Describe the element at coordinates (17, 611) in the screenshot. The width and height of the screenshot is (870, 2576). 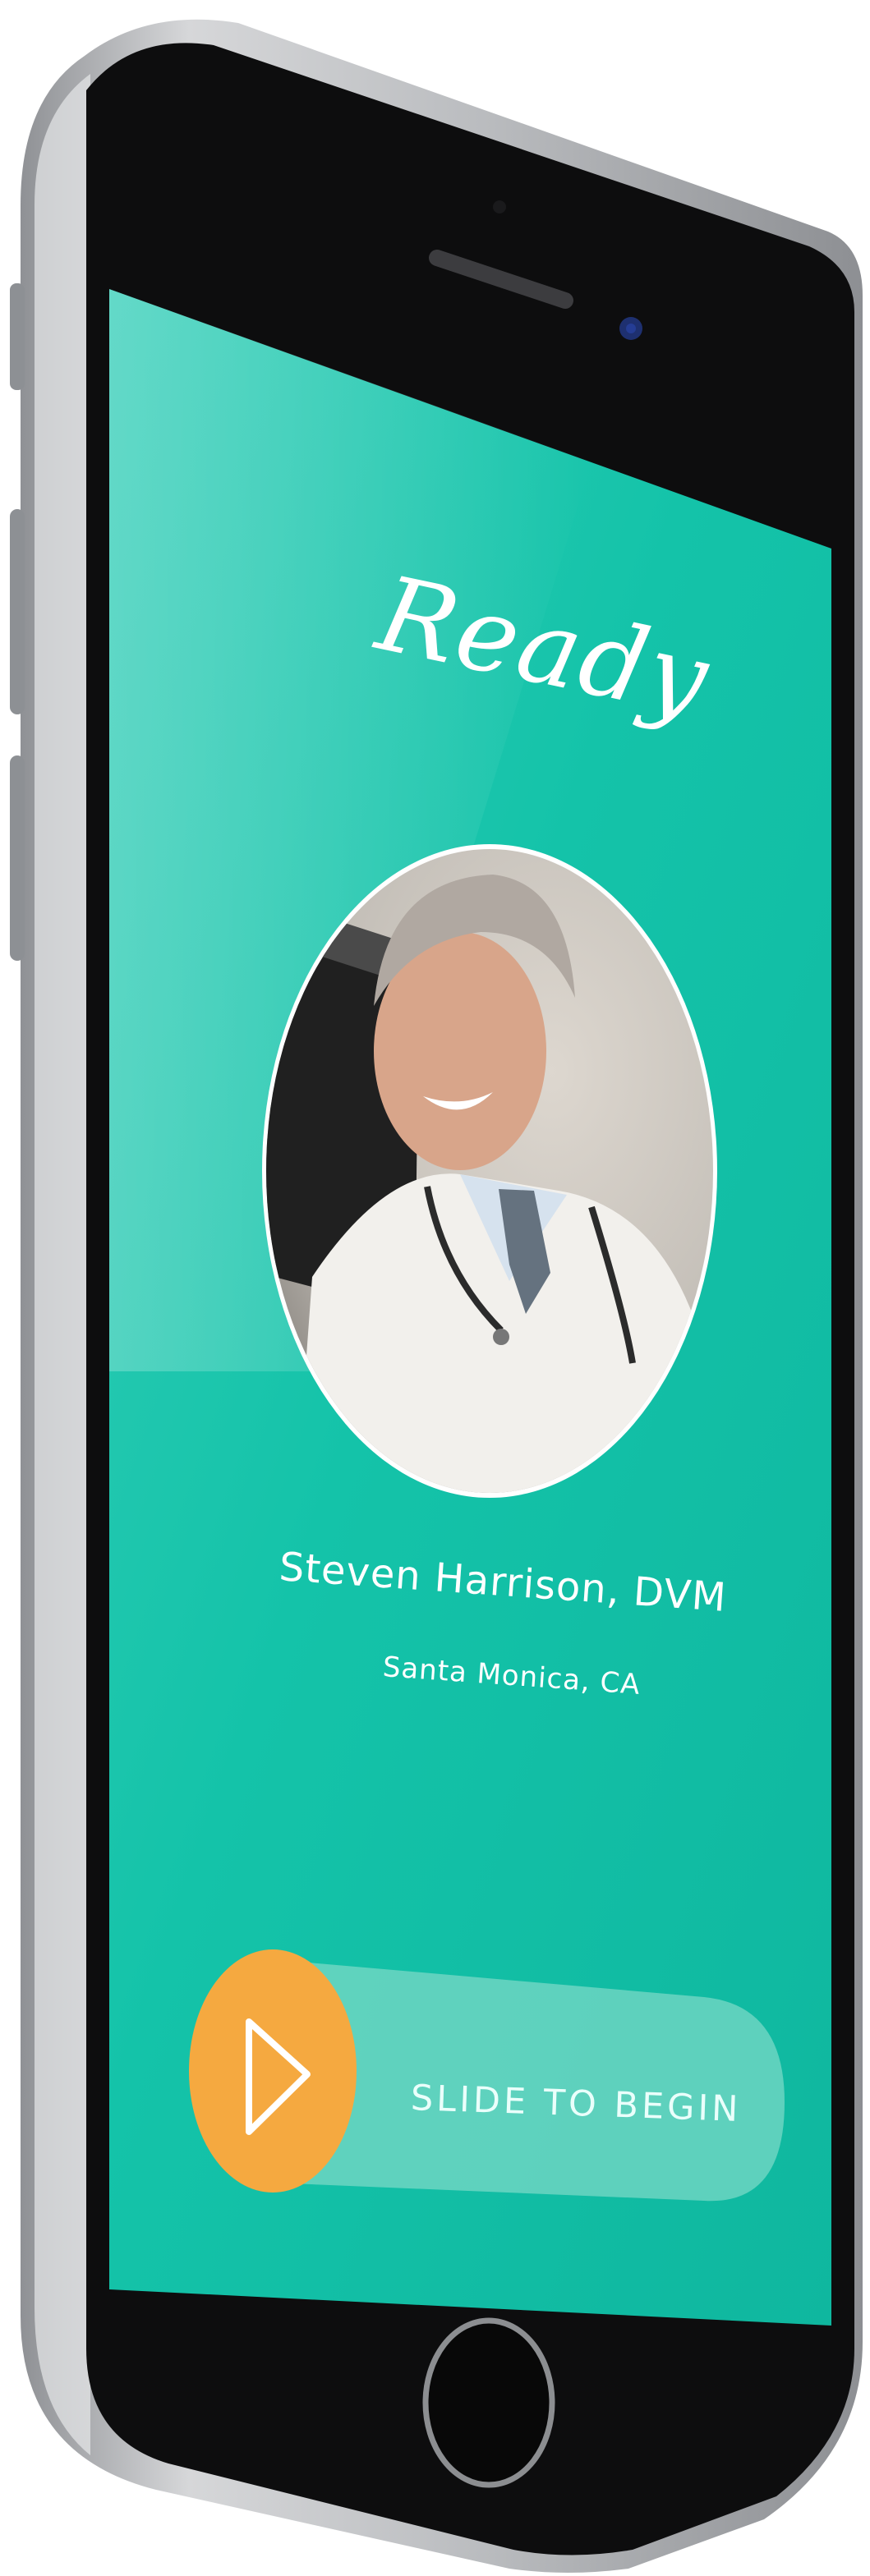
I see `volume-up-button` at that location.